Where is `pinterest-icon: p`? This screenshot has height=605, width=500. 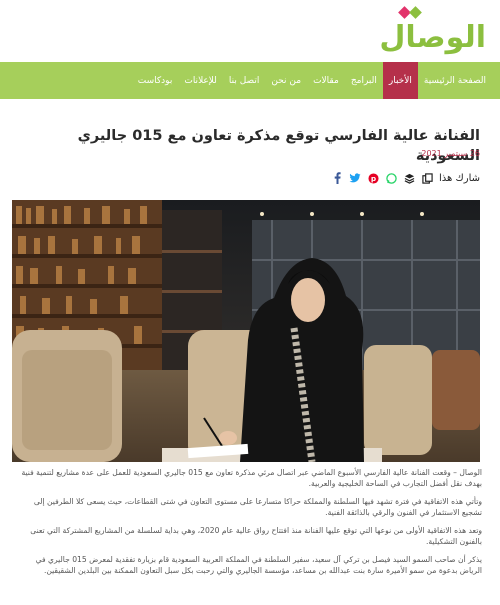
pinterest-icon: p is located at coordinates (373, 178).